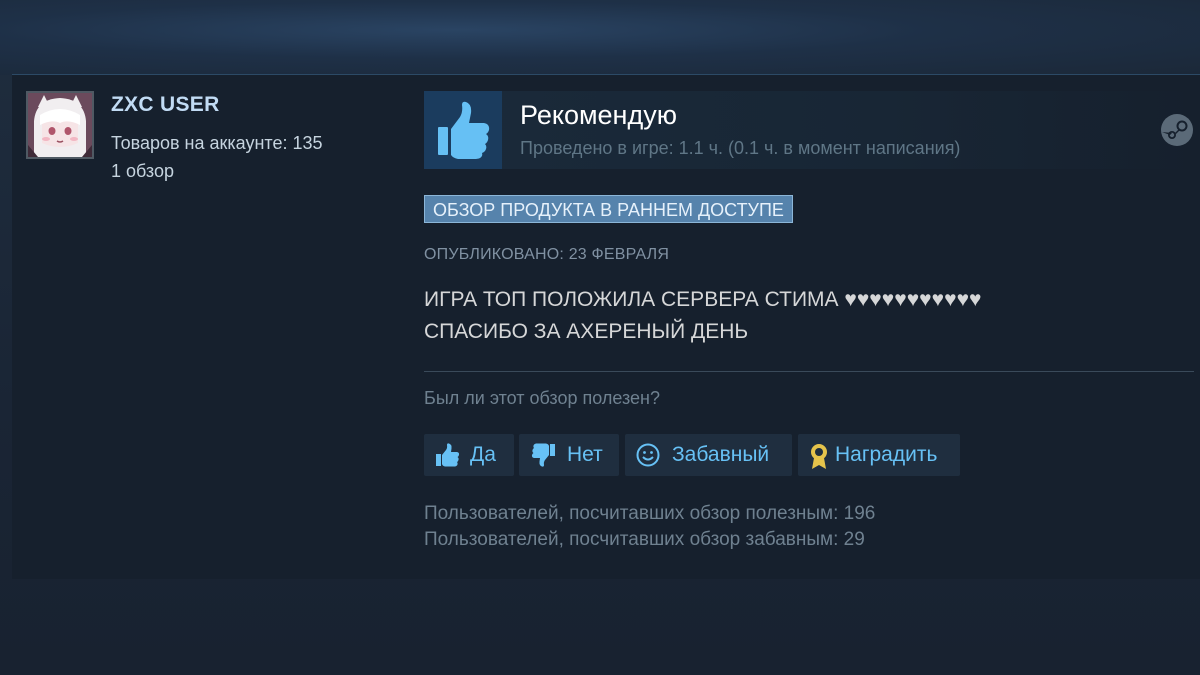 This screenshot has height=675, width=1200. Describe the element at coordinates (1177, 130) in the screenshot. I see `steam-icon` at that location.